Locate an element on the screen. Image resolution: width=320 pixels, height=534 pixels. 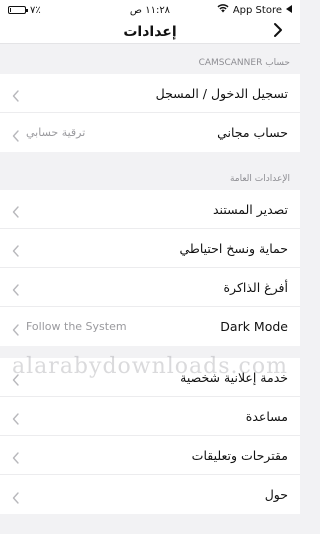
row-label: حماية ونسخ احتياطي is located at coordinates (233, 248).